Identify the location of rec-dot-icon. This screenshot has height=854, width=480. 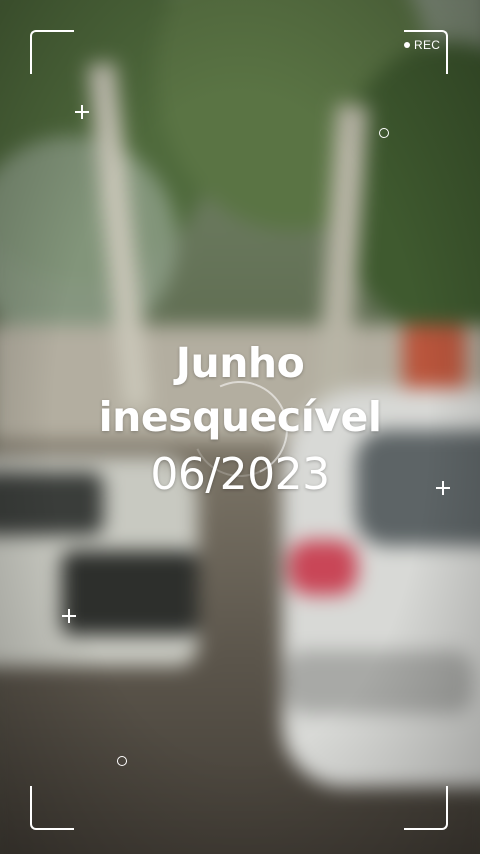
(407, 45).